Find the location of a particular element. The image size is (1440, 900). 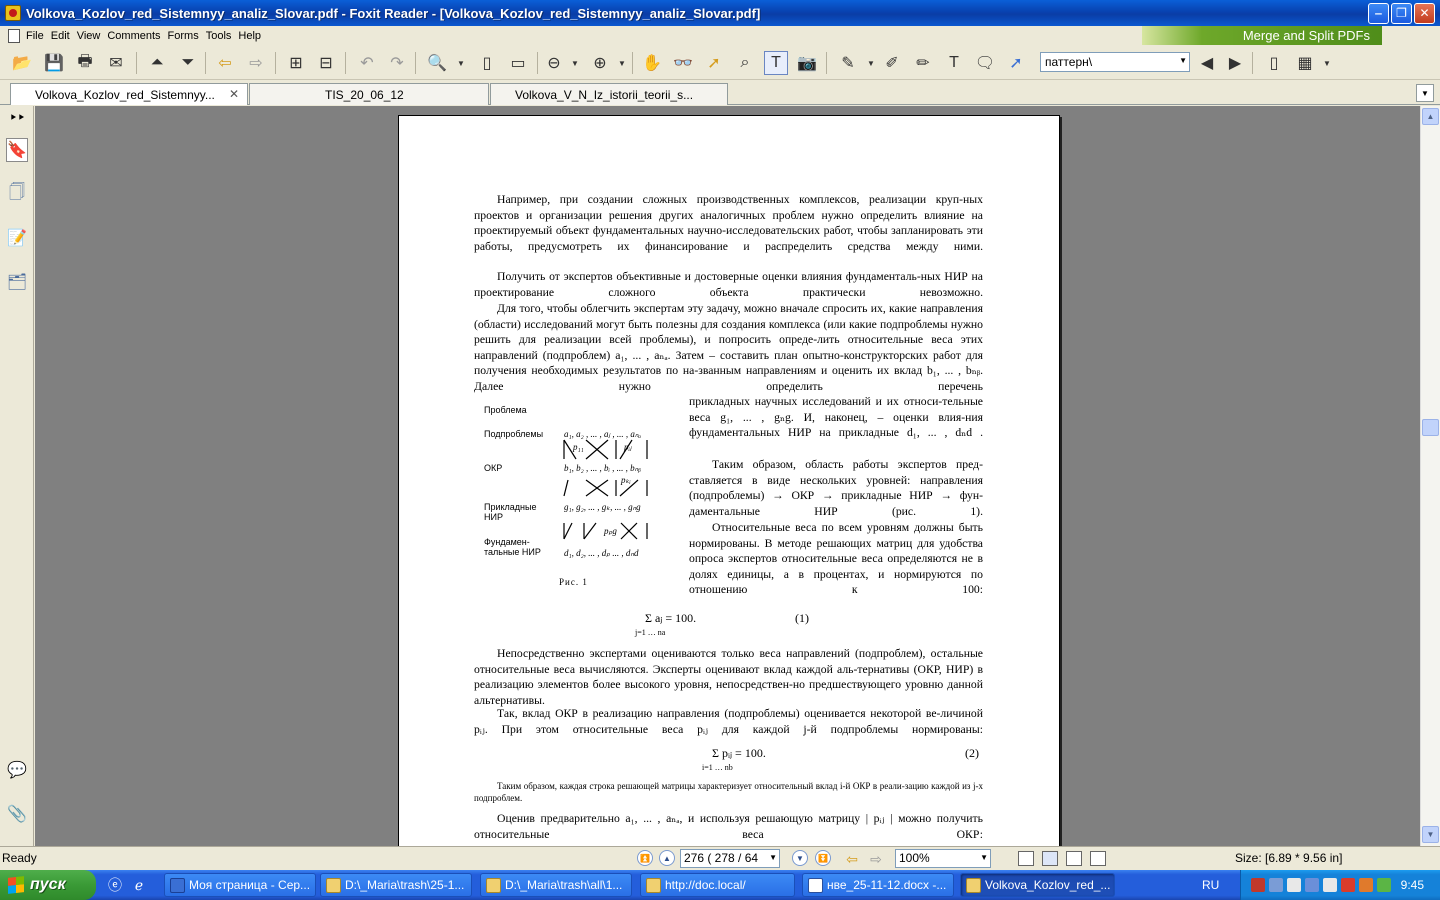

continuous-view-icon is located at coordinates (1050, 858).